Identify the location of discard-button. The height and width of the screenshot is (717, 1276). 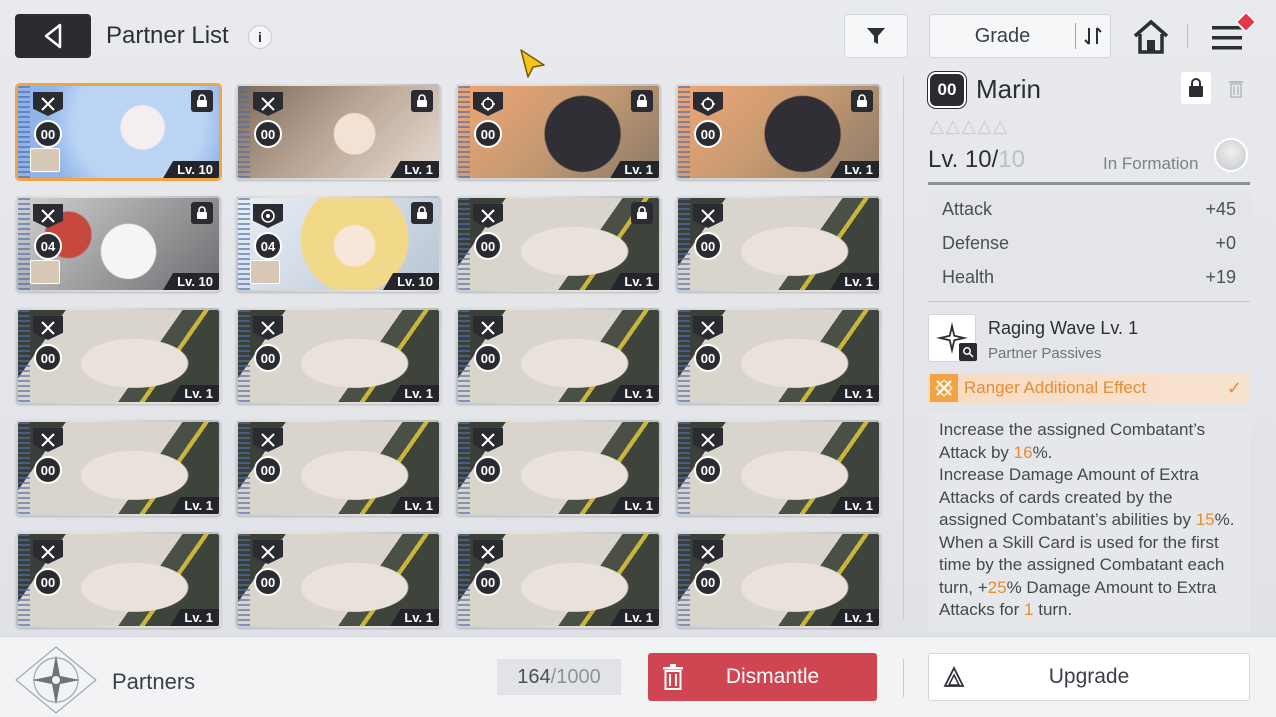
(1236, 88).